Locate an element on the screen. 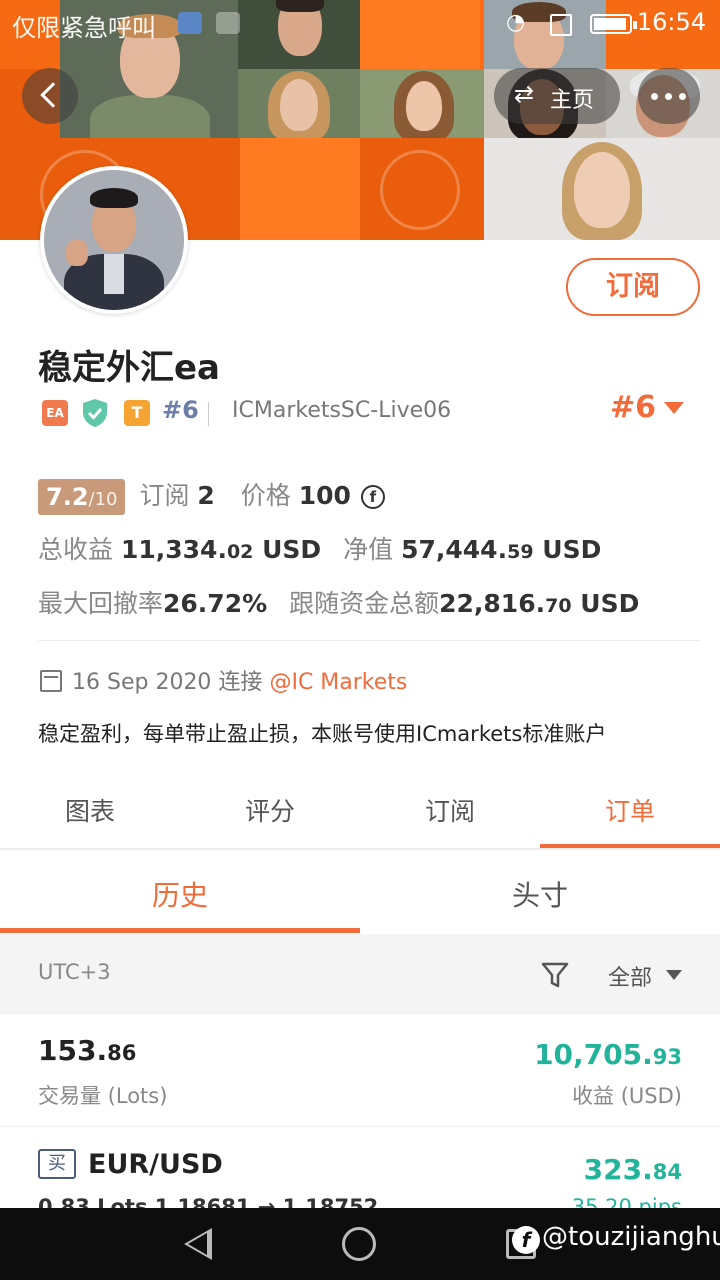 The image size is (720, 1280). follow-dec: 70 is located at coordinates (558, 606).